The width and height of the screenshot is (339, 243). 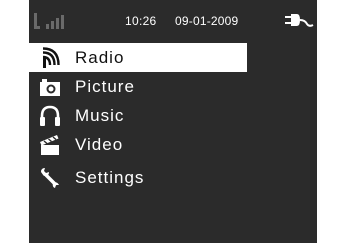 What do you see at coordinates (110, 177) in the screenshot?
I see `menu-item-label: Settings` at bounding box center [110, 177].